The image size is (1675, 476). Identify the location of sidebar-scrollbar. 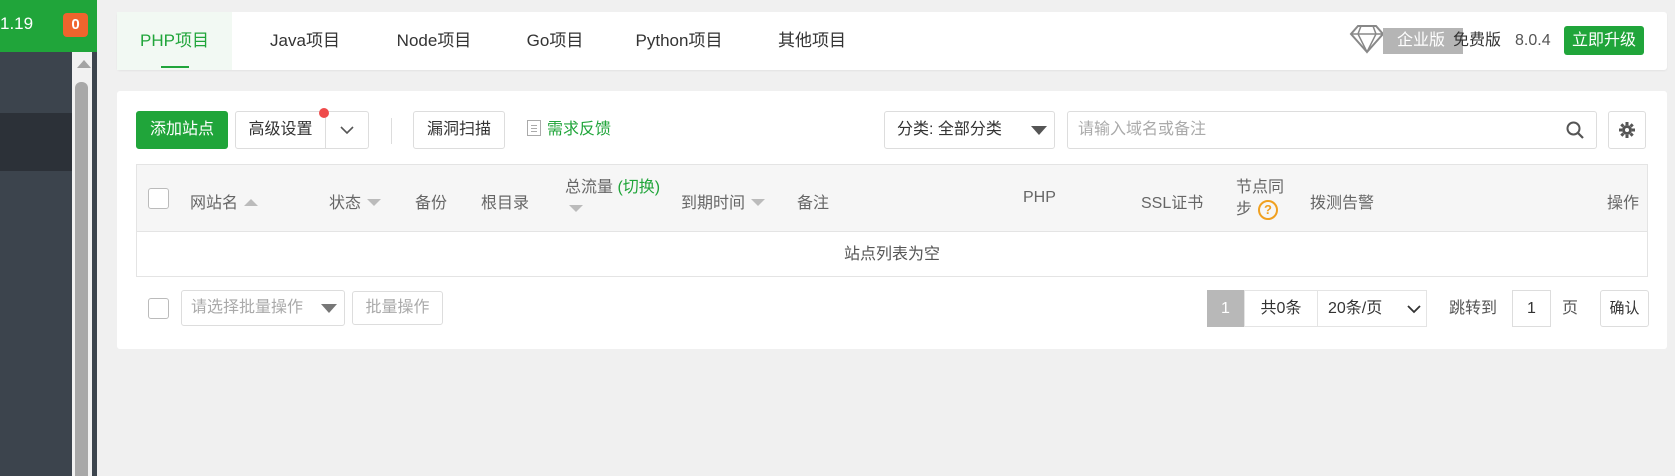
(82, 264).